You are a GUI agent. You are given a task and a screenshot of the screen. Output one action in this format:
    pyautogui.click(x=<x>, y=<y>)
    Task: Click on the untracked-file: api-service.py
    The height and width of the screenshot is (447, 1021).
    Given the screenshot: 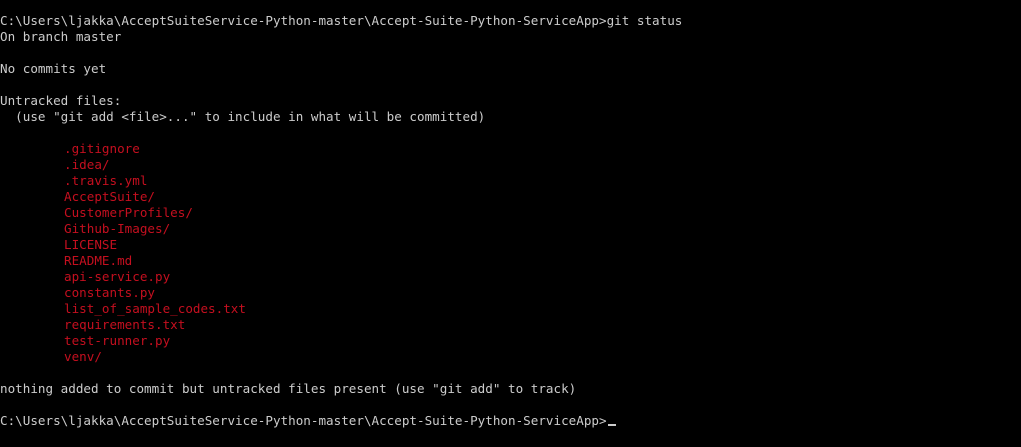 What is the action you would take?
    pyautogui.click(x=117, y=276)
    